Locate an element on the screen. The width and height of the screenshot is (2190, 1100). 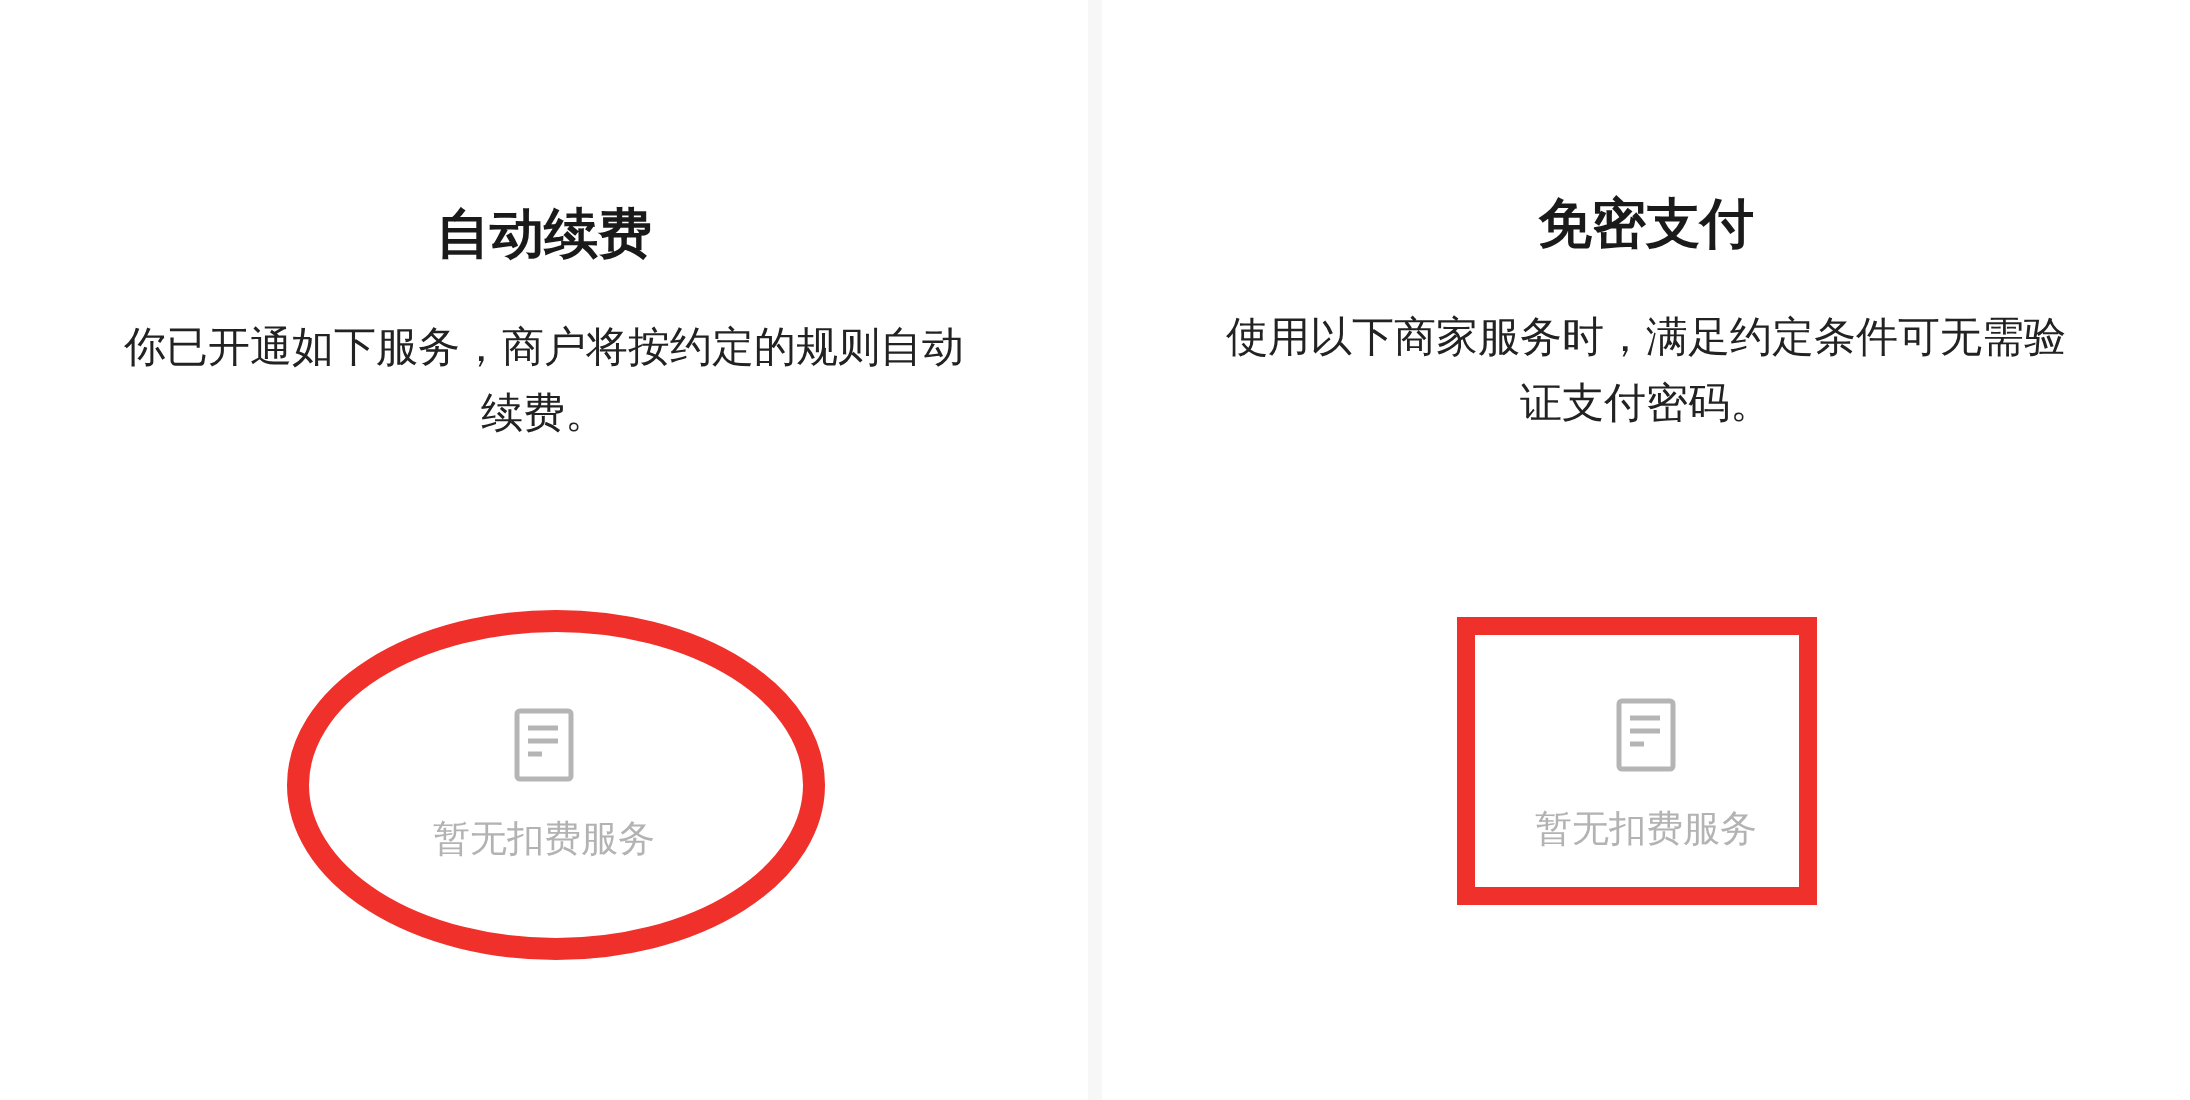
description-text: 你已开通如下服务，商户将按约定的规则自动续费。 is located at coordinates (544, 380).